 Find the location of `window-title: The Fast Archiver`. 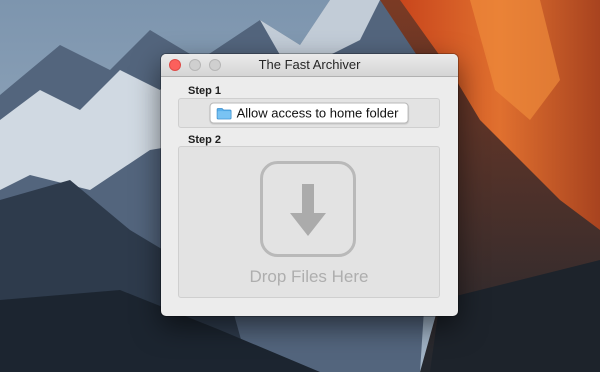

window-title: The Fast Archiver is located at coordinates (309, 64).